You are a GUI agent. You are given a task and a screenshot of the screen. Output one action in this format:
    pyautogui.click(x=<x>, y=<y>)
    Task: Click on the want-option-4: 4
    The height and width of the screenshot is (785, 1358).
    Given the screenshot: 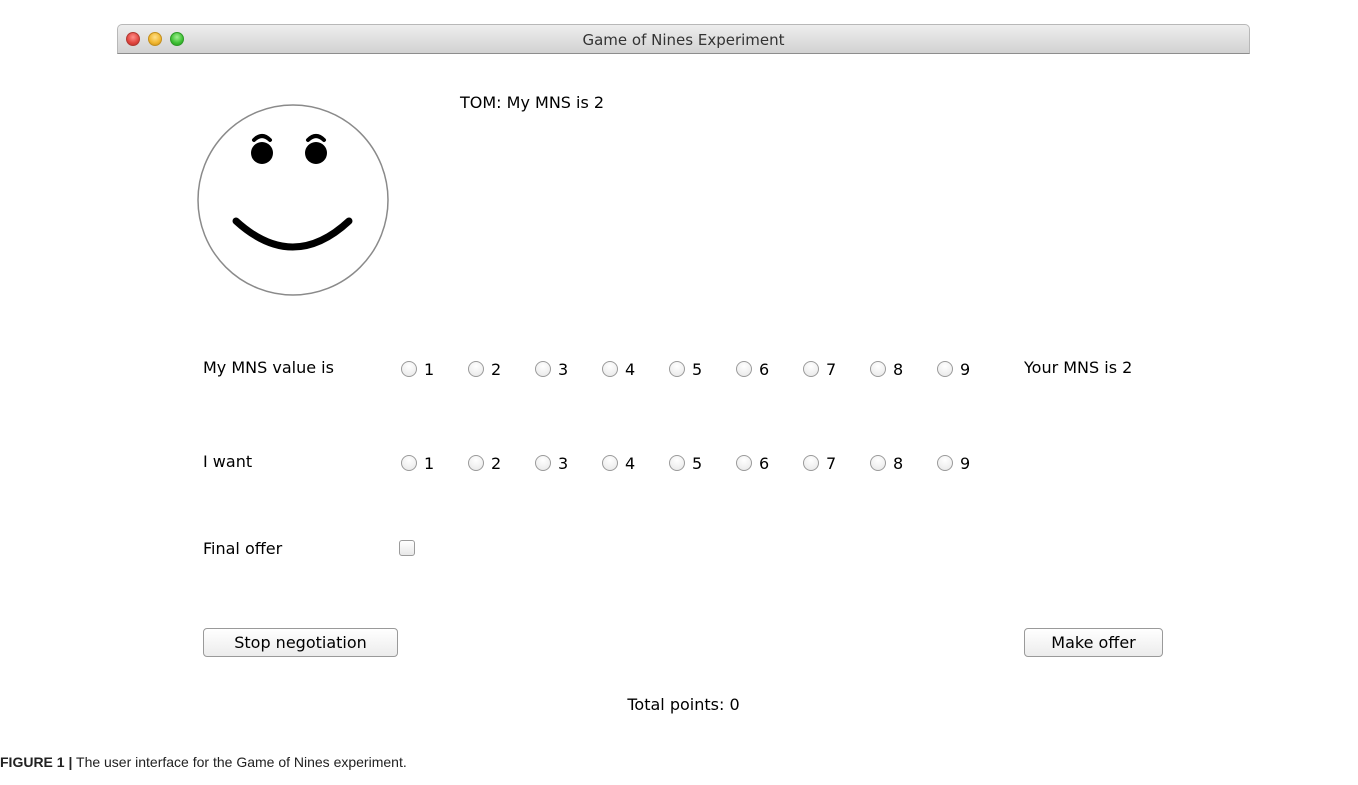 What is the action you would take?
    pyautogui.click(x=618, y=463)
    